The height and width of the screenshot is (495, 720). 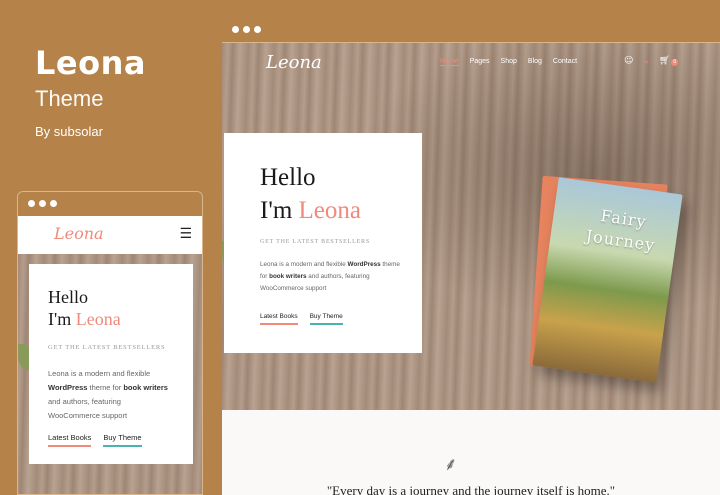 What do you see at coordinates (69, 98) in the screenshot?
I see `brand-subtitle: Theme` at bounding box center [69, 98].